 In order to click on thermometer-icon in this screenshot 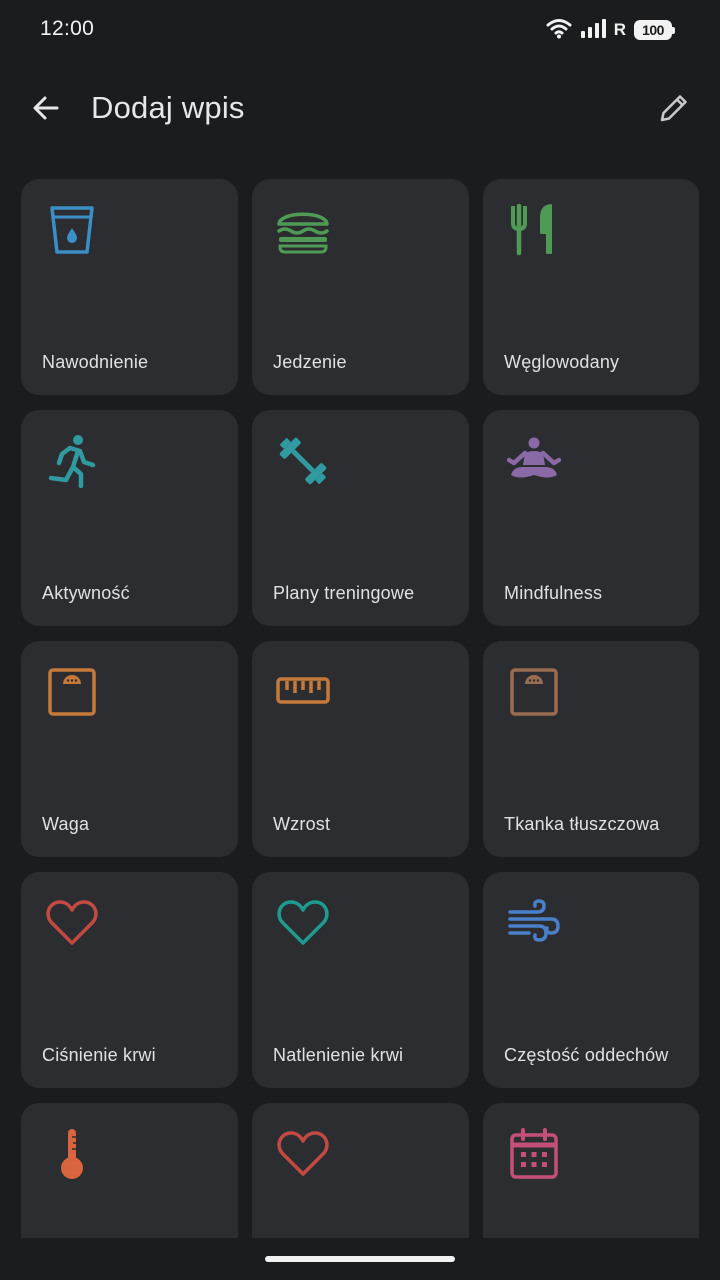, I will do `click(72, 1154)`.